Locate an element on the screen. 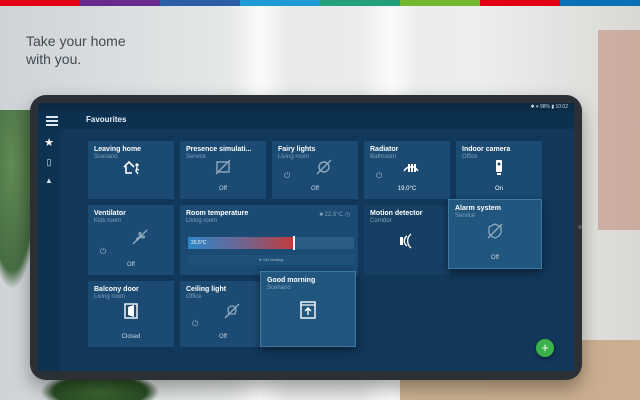 Image resolution: width=640 pixels, height=400 pixels. tile-state: On is located at coordinates (498, 189).